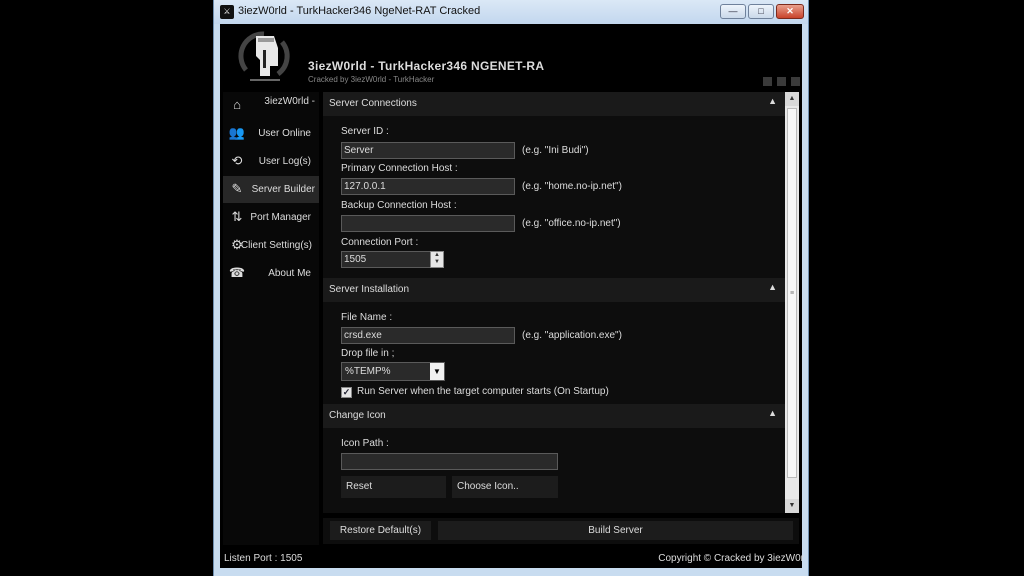 This screenshot has height=576, width=1024. I want to click on sidebar-item-about-me: ☎ About Me, so click(271, 273).